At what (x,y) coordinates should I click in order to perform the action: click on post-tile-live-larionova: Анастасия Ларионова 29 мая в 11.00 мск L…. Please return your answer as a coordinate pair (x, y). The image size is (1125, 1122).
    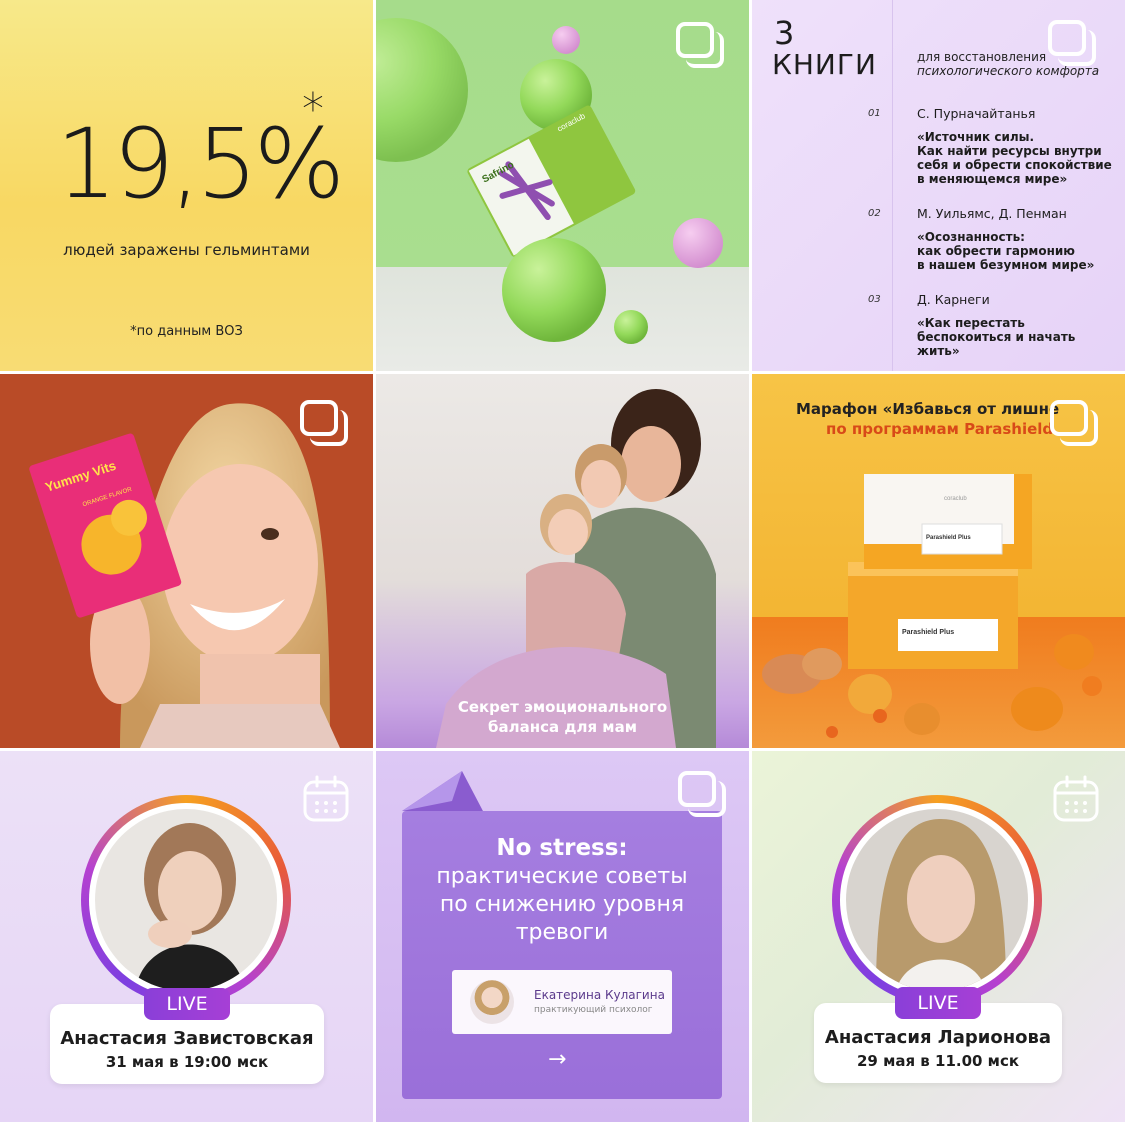
    Looking at the image, I should click on (938, 936).